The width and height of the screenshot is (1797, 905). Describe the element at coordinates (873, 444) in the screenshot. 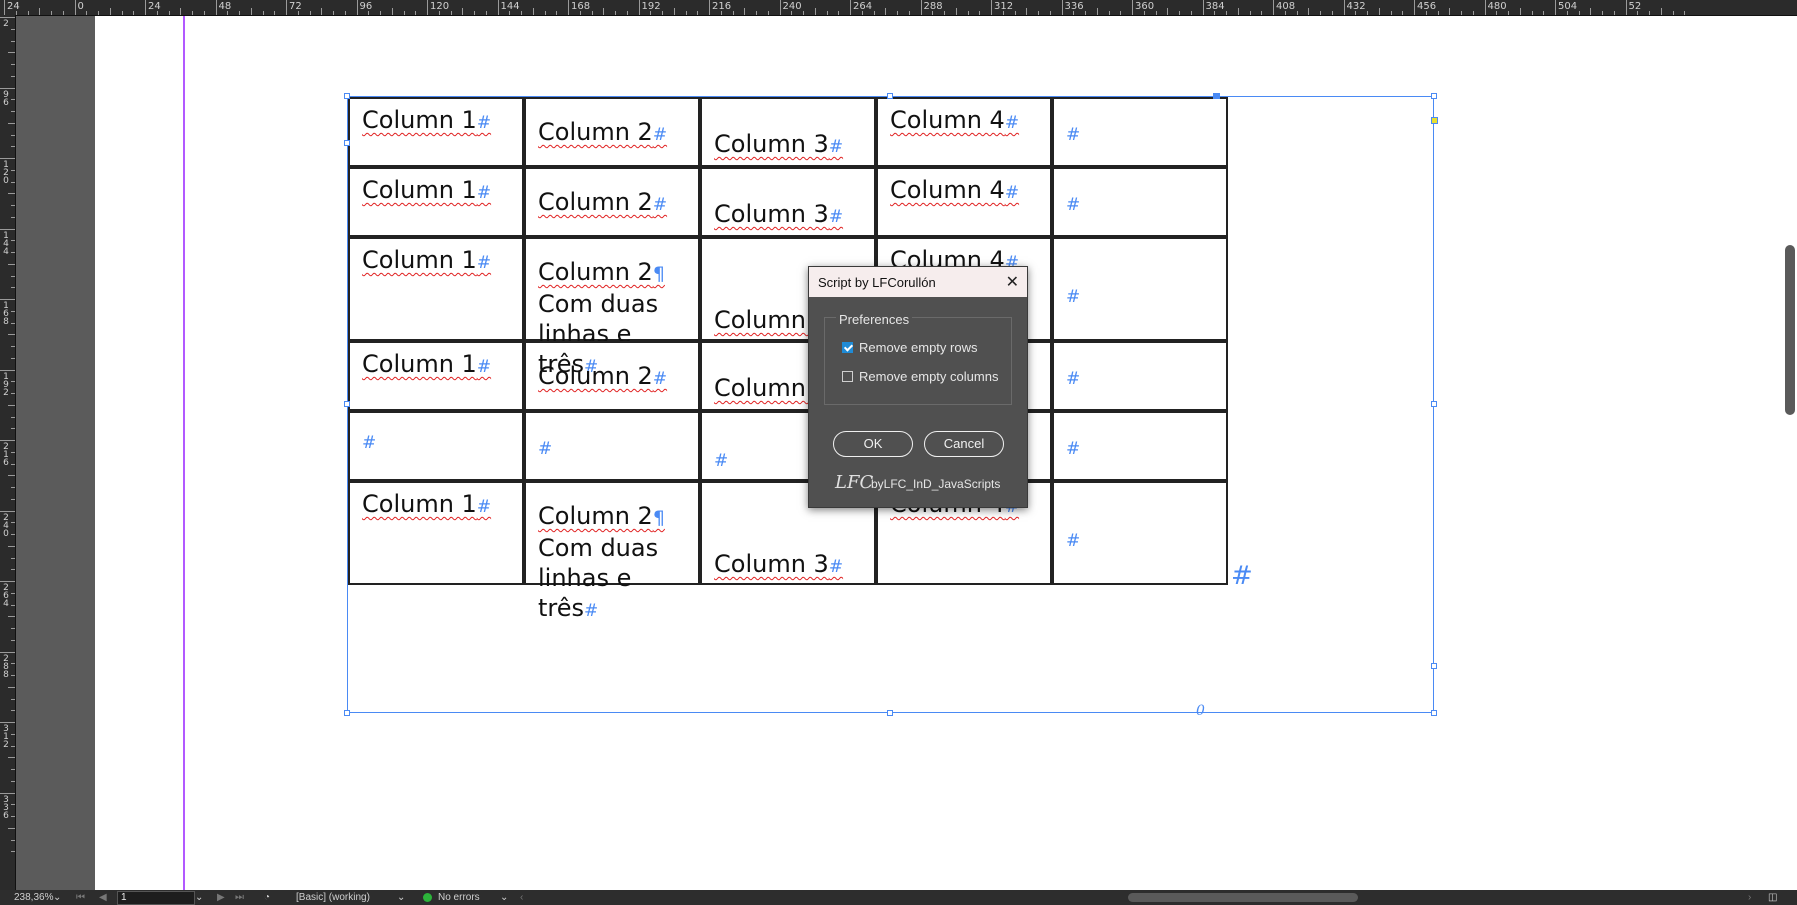

I see `ok-button: OK` at that location.